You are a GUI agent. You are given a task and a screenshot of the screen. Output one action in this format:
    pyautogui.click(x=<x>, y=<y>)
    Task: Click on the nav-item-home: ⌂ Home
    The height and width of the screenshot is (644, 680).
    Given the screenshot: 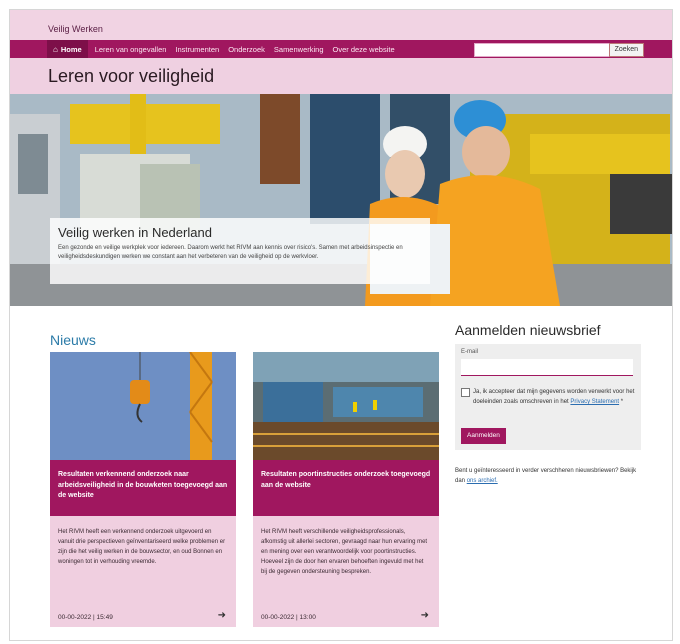 What is the action you would take?
    pyautogui.click(x=67, y=49)
    